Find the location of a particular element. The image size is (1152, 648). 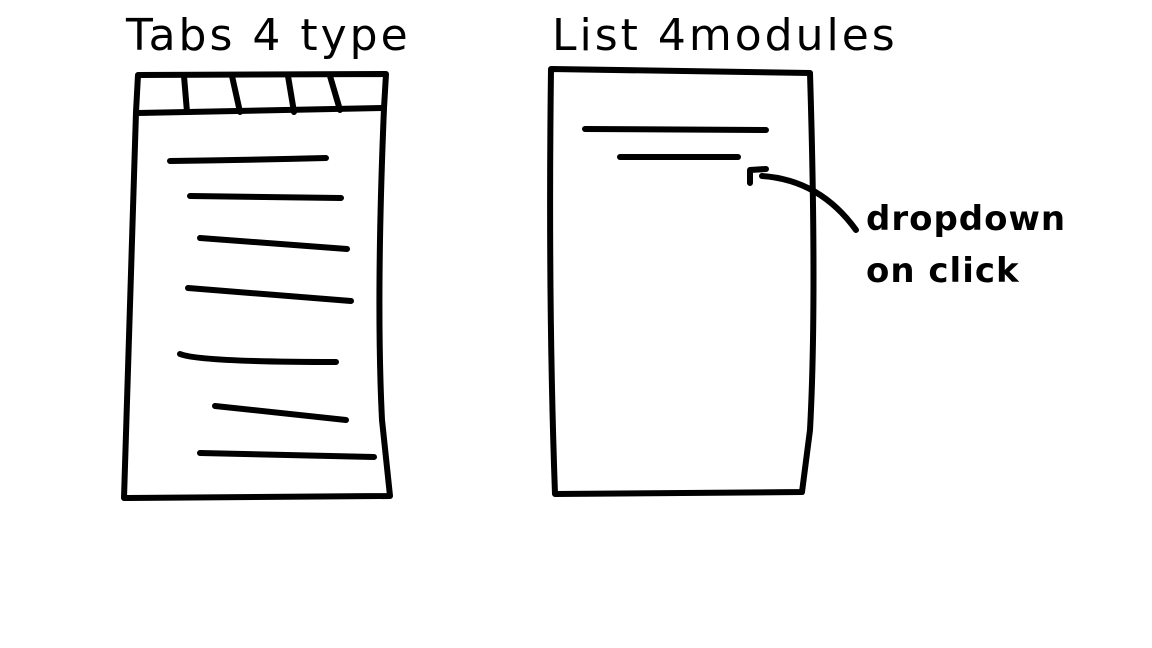

annotation-arrow is located at coordinates (809, 203).